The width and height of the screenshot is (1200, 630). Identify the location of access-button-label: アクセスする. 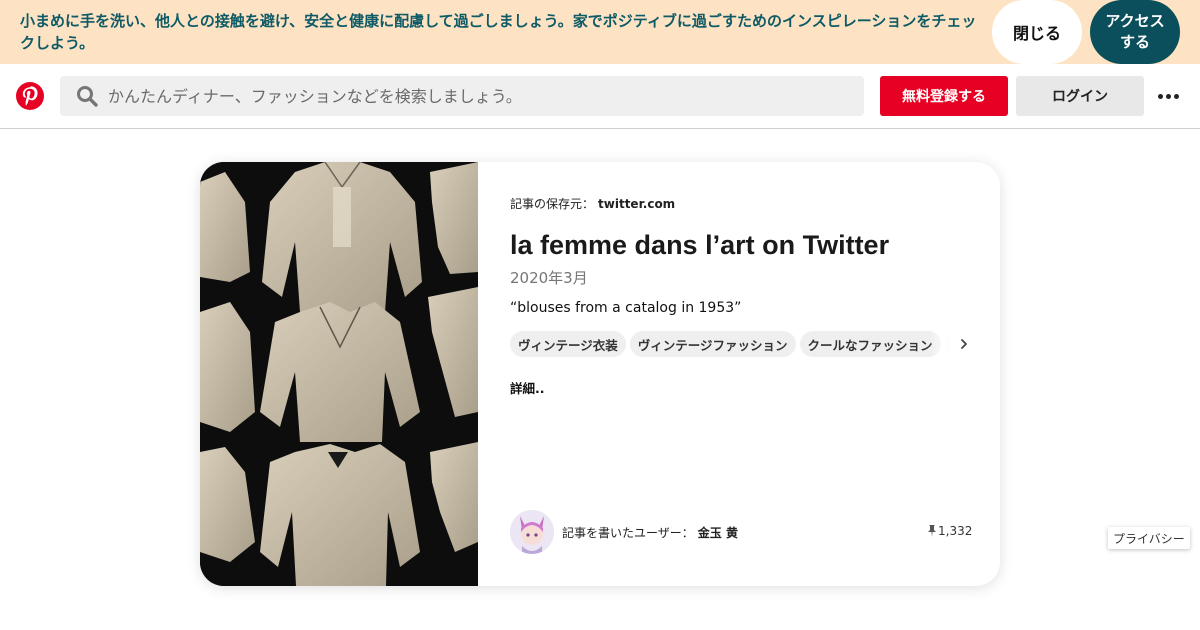
(1135, 32).